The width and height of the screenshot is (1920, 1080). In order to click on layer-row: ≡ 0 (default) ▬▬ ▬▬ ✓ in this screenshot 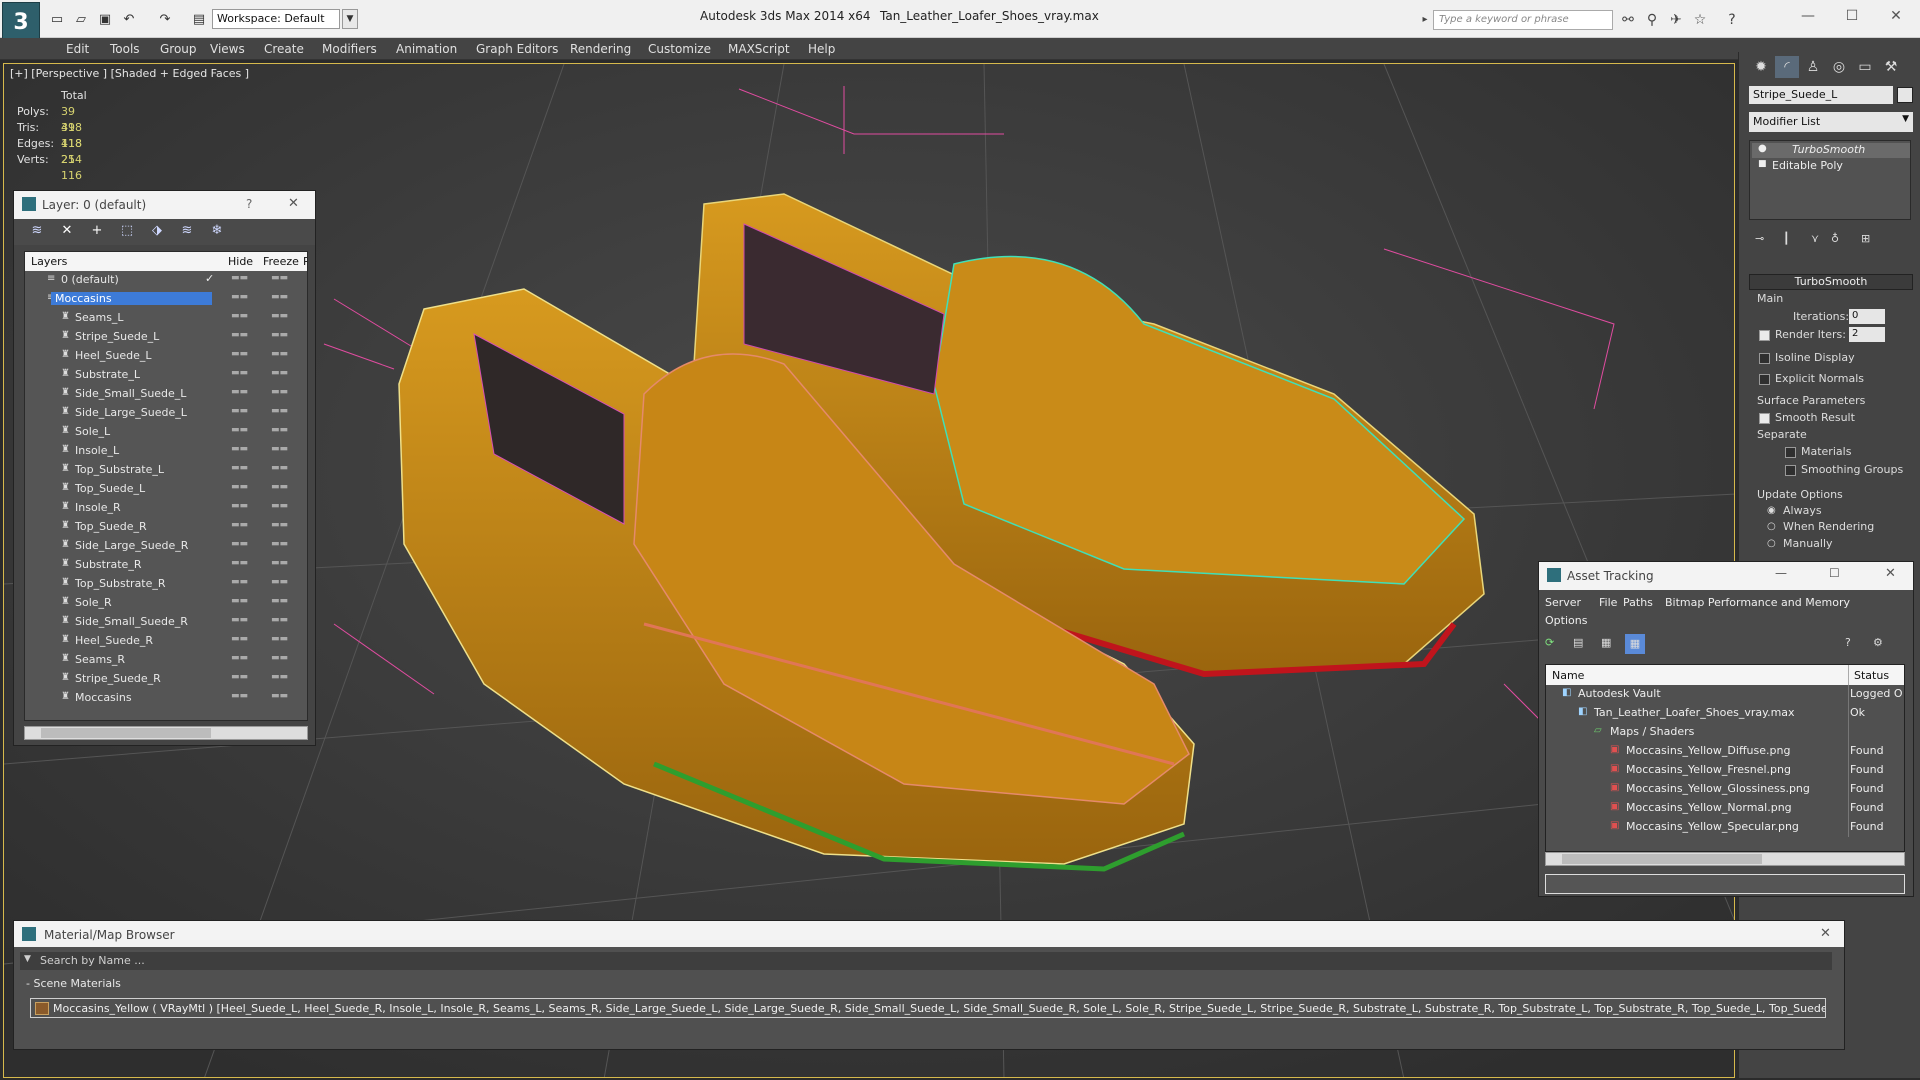, I will do `click(166, 280)`.